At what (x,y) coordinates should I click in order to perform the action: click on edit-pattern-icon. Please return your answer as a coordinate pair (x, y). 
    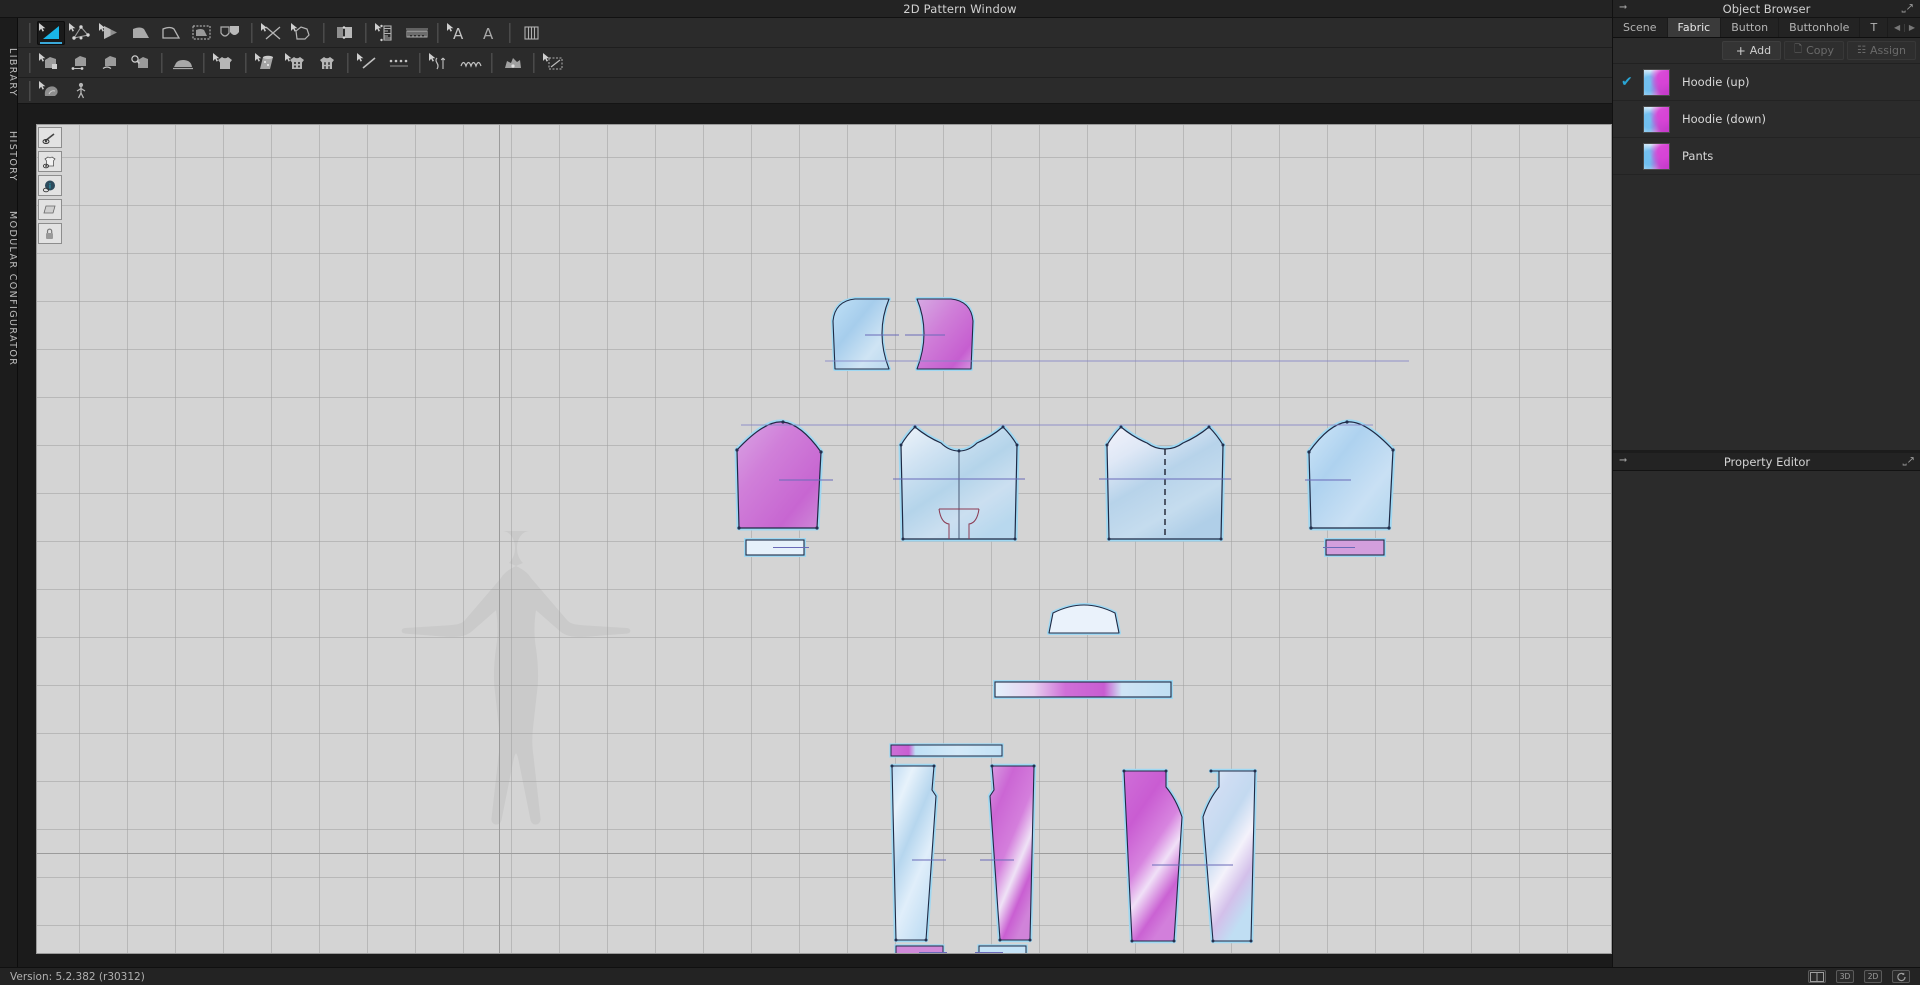
    Looking at the image, I should click on (81, 33).